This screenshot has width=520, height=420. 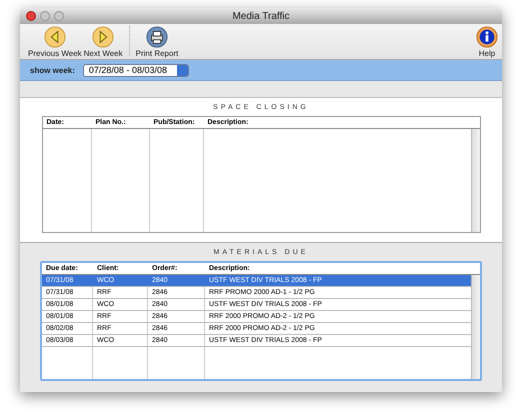 I want to click on toolbar-button: Next Week, so click(x=103, y=42).